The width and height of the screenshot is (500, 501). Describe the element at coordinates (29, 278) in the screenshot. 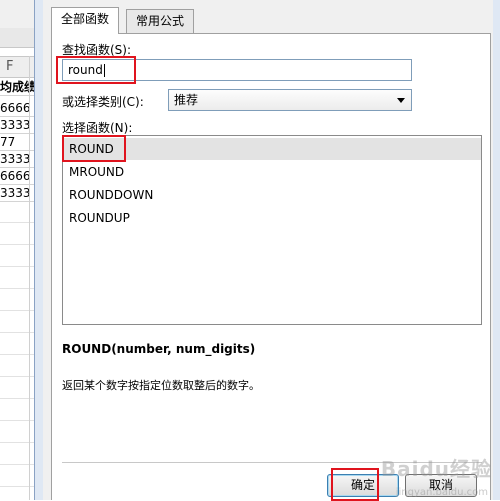

I see `column-divider` at that location.